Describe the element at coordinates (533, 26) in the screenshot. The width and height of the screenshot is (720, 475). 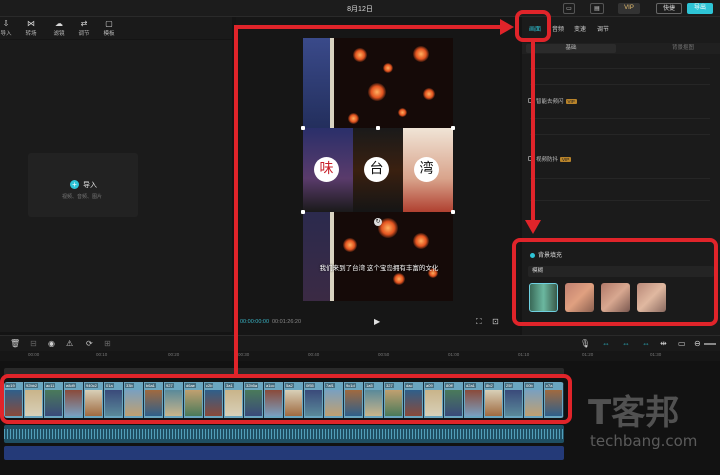
I see `annotation-box-tab` at that location.